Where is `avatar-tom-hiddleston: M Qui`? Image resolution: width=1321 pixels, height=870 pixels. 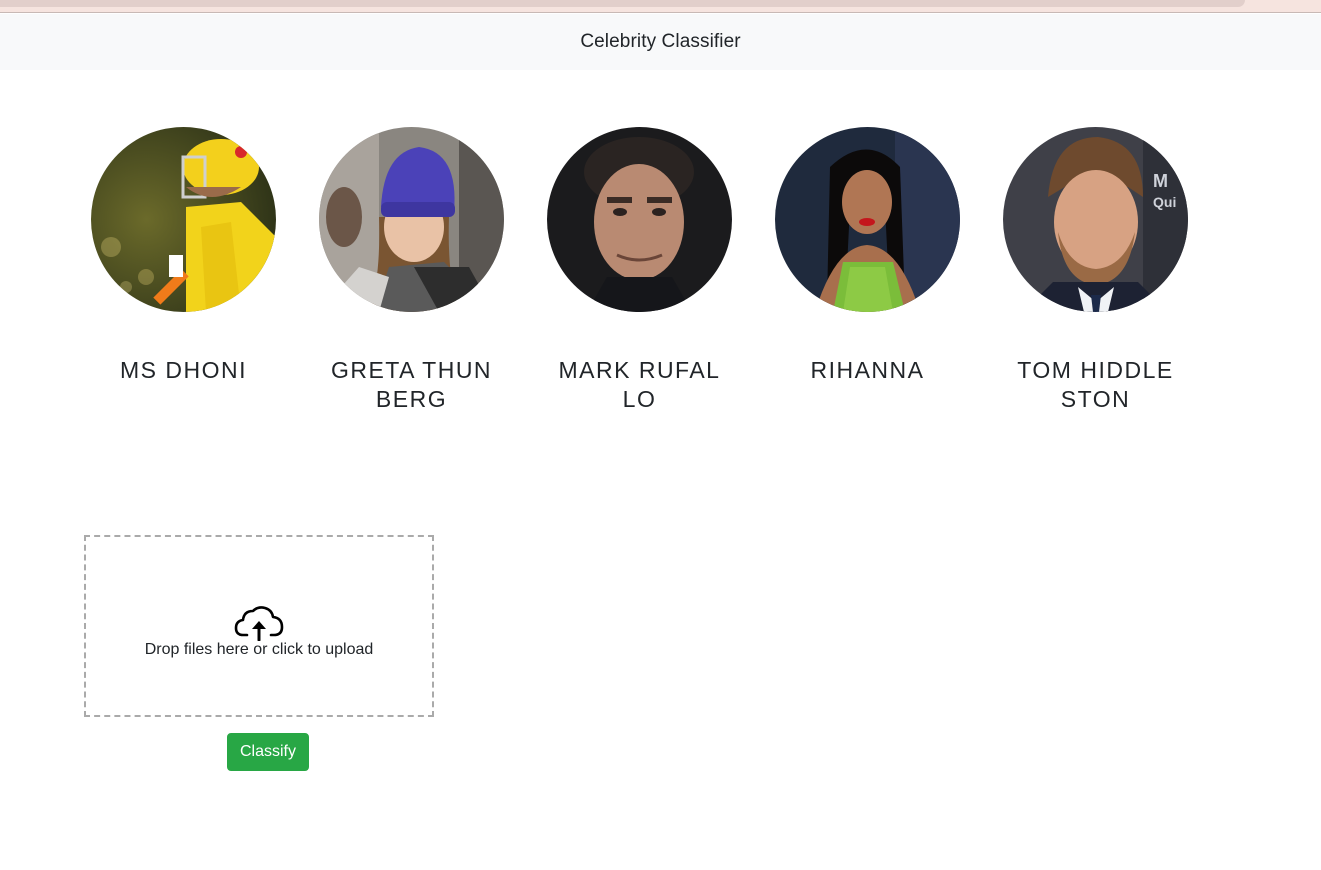
avatar-tom-hiddleston: M Qui is located at coordinates (1095, 219).